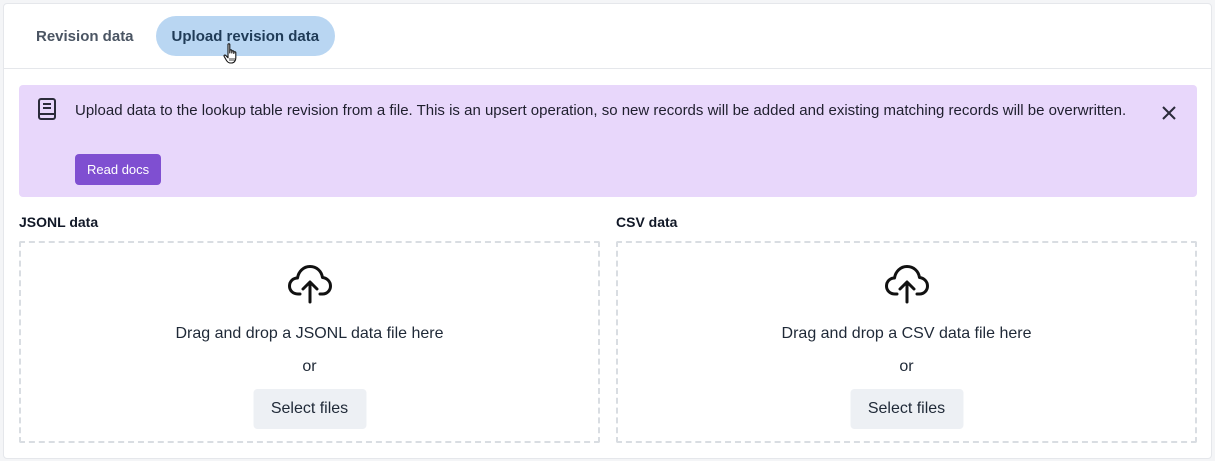  I want to click on tab-revision-data-label: Revision data, so click(85, 36).